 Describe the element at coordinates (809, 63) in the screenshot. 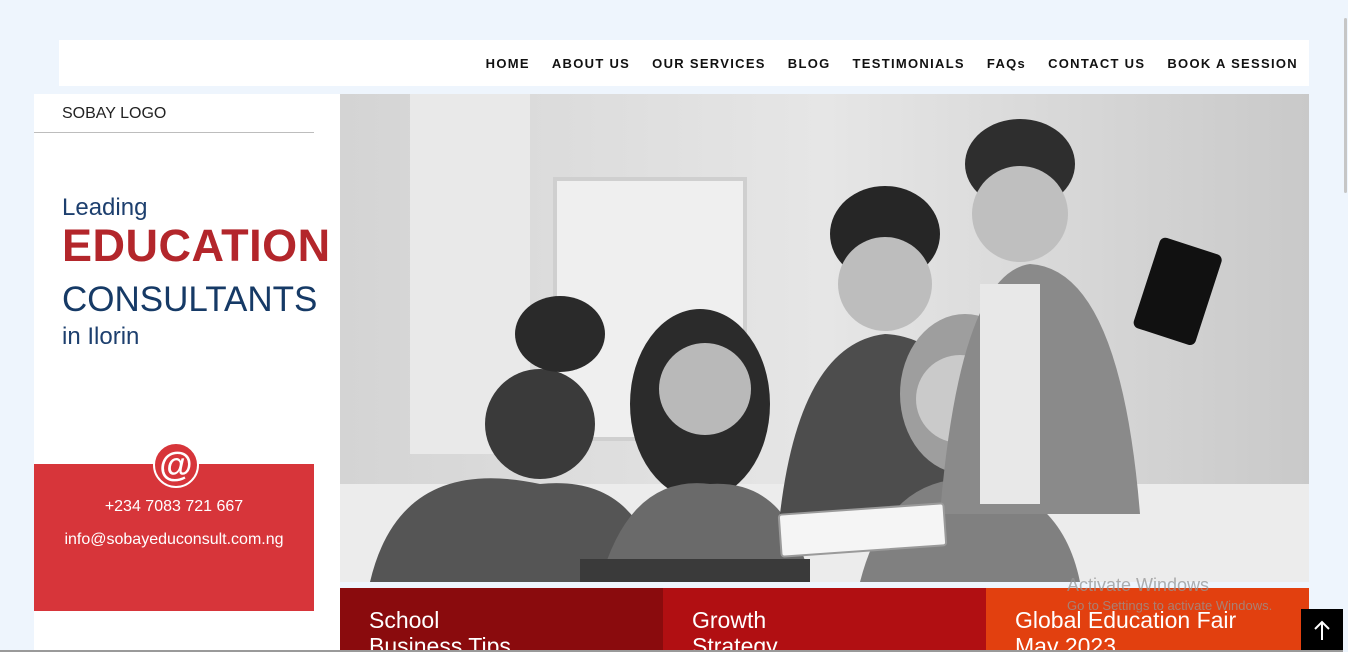

I see `nav-blog-link: BLOG` at that location.